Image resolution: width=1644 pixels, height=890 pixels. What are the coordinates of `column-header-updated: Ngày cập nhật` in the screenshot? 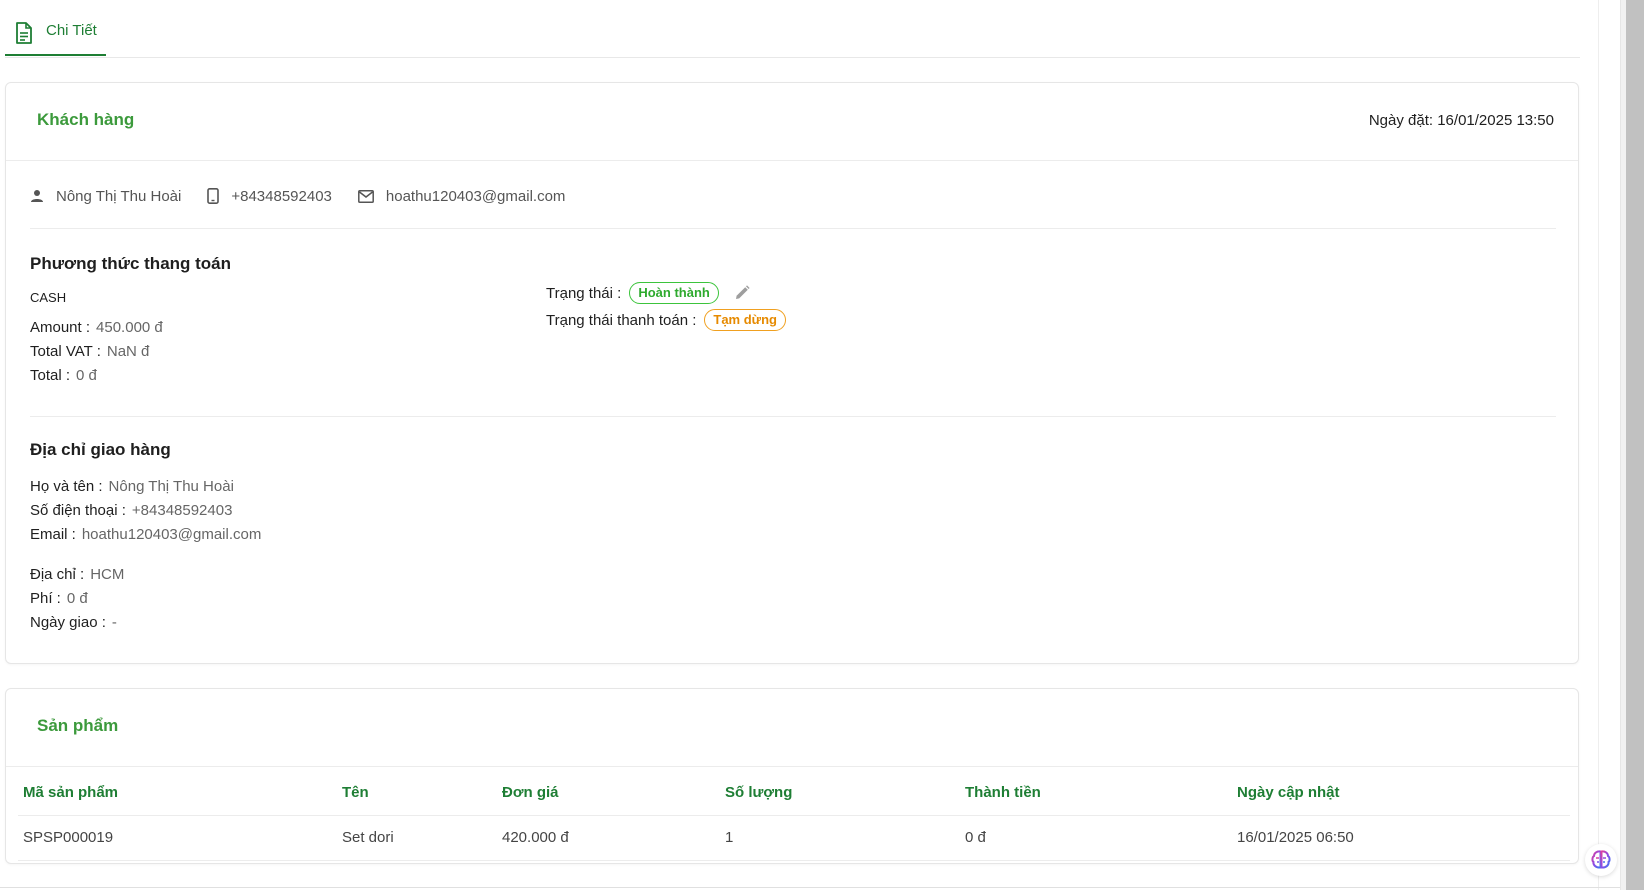 It's located at (1288, 792).